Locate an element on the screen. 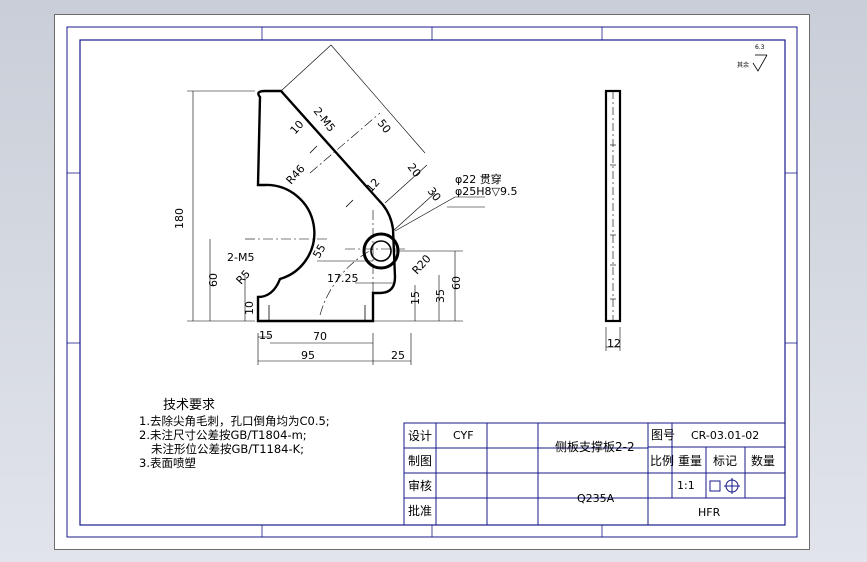 The height and width of the screenshot is (562, 867). tech-req-item-4: 3.表面喷塑 is located at coordinates (167, 463).